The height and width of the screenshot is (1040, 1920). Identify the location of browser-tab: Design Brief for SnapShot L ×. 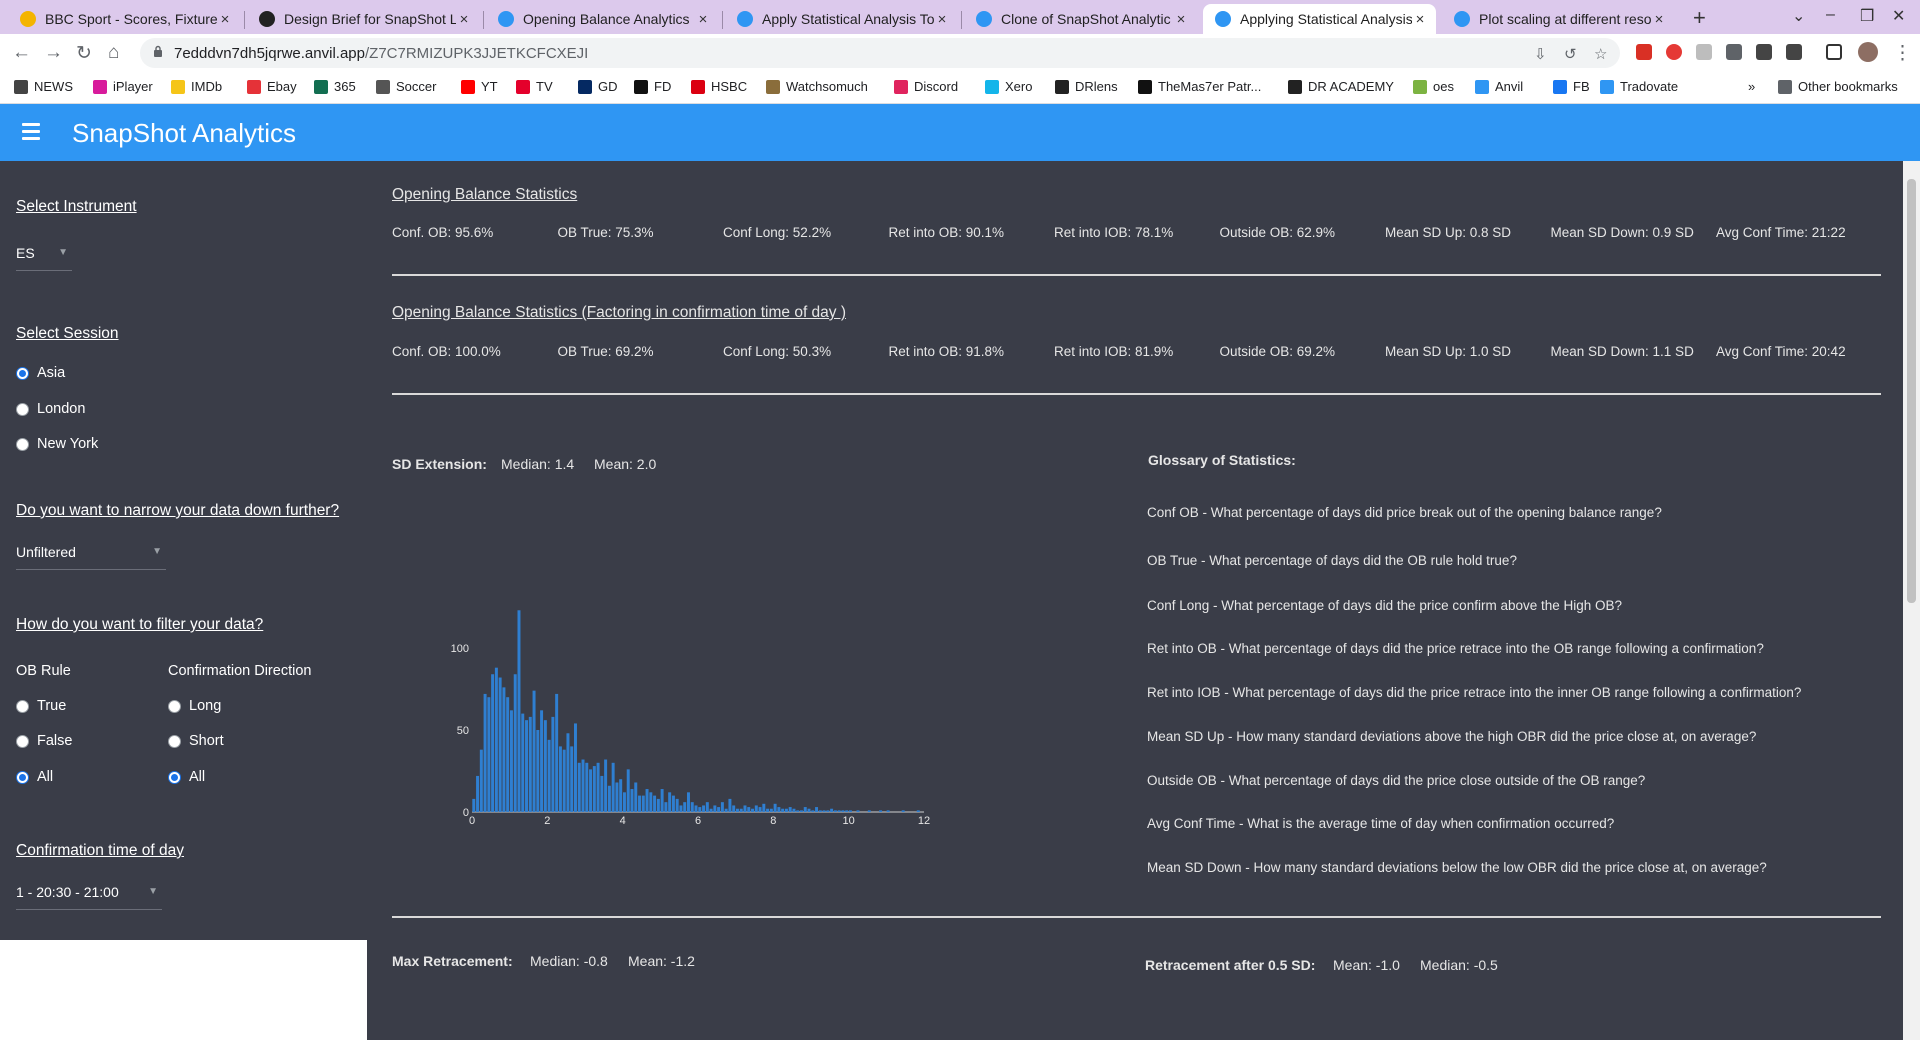
(363, 19).